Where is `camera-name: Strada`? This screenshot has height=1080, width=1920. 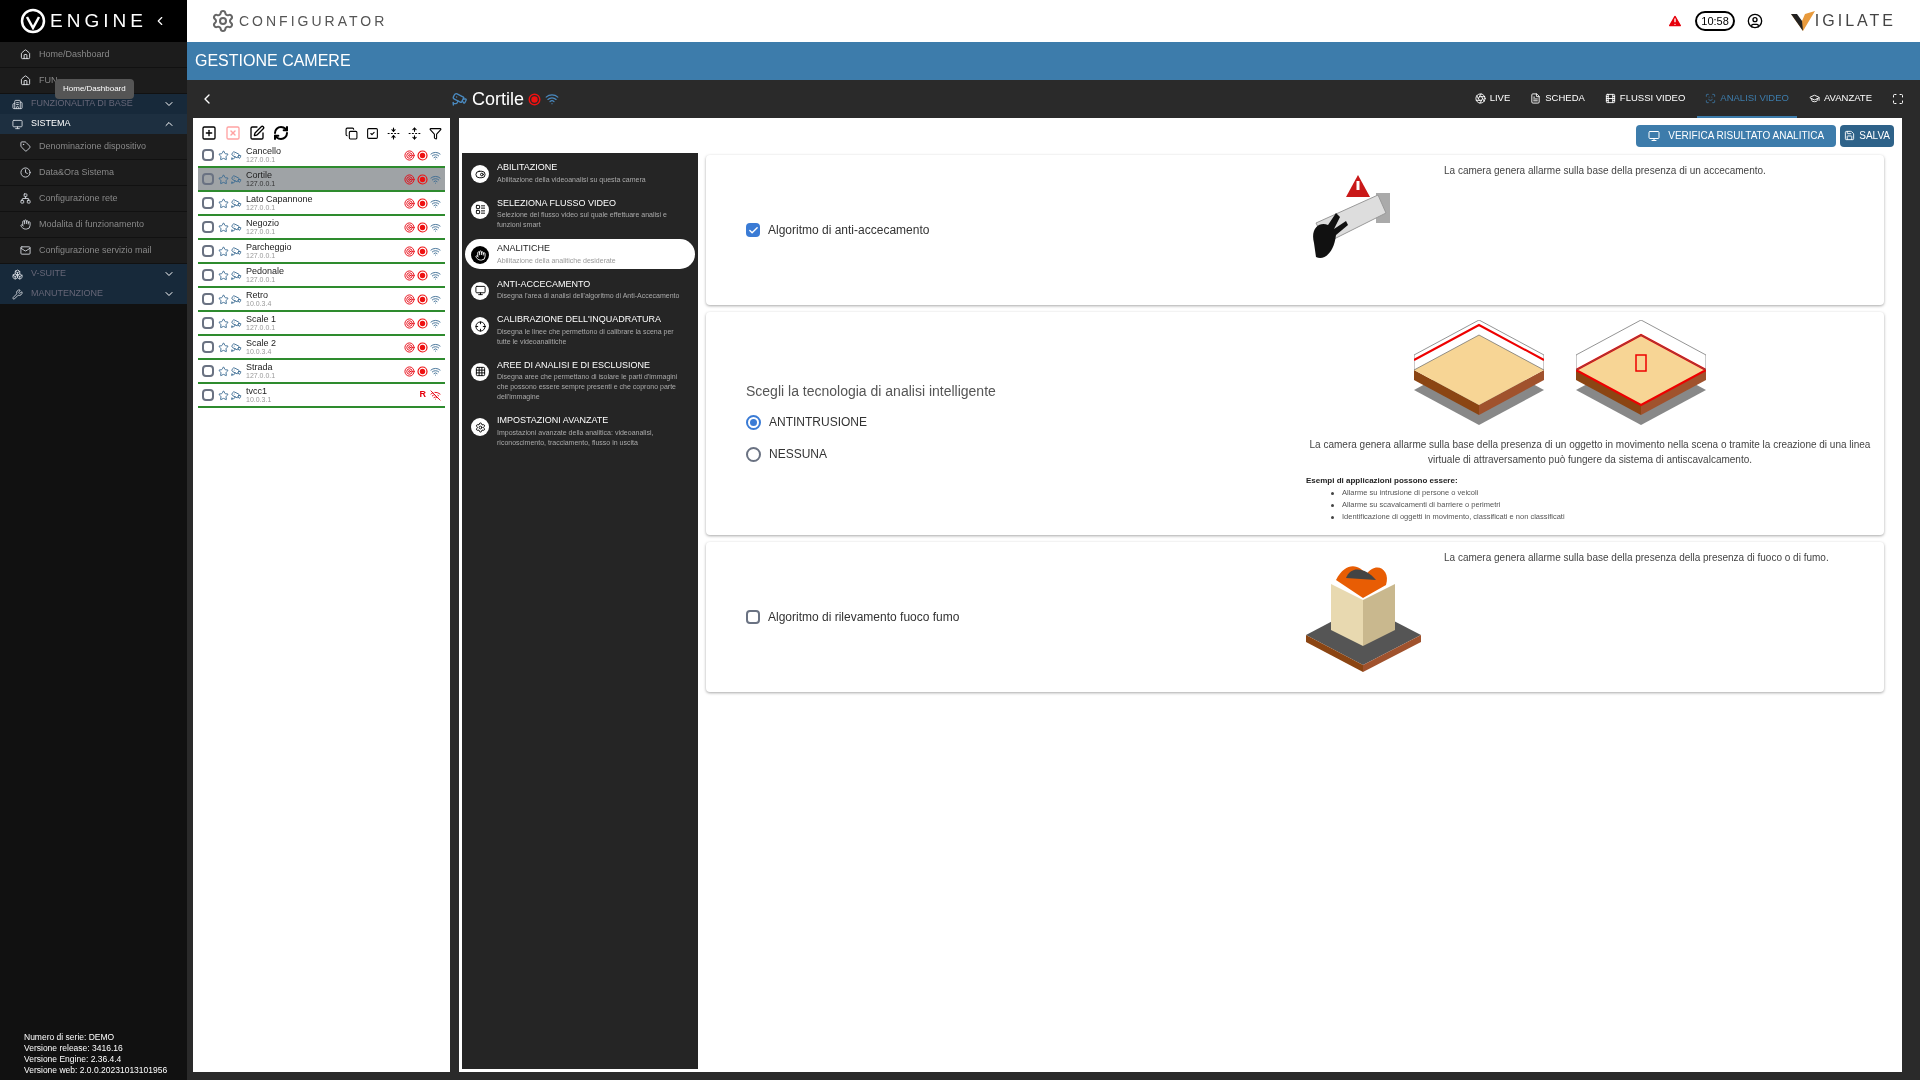 camera-name: Strada is located at coordinates (260, 367).